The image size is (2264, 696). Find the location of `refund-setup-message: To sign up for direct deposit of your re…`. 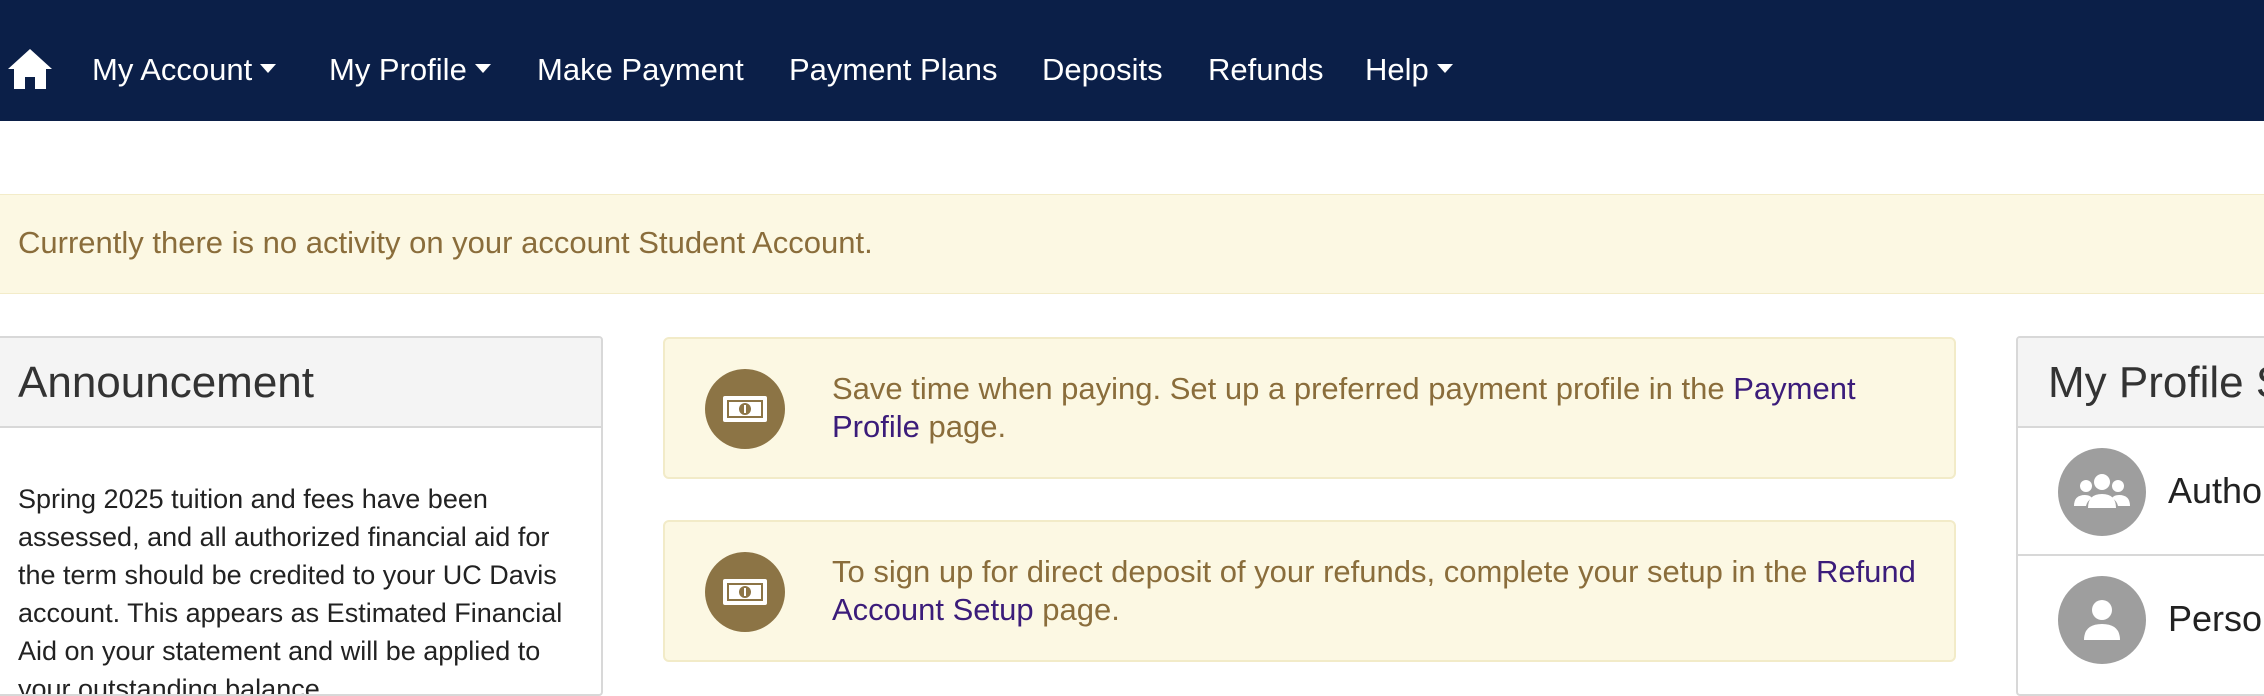

refund-setup-message: To sign up for direct deposit of your re… is located at coordinates (1382, 591).